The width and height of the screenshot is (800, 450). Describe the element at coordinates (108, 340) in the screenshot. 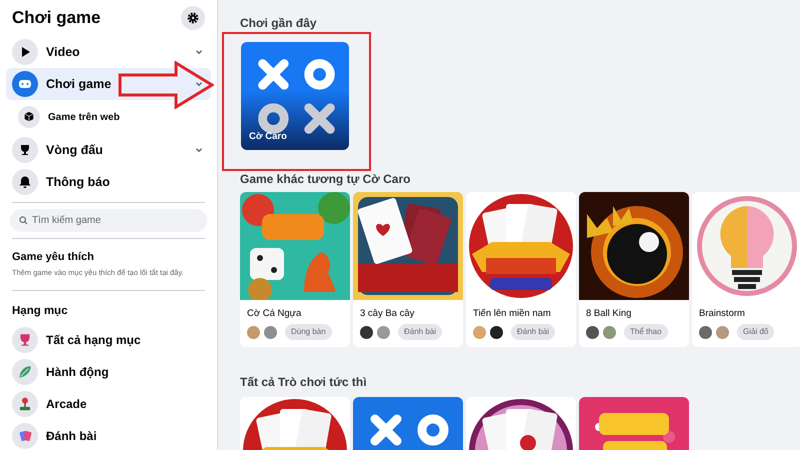

I see `category-item: Tất cả hạng mục` at that location.